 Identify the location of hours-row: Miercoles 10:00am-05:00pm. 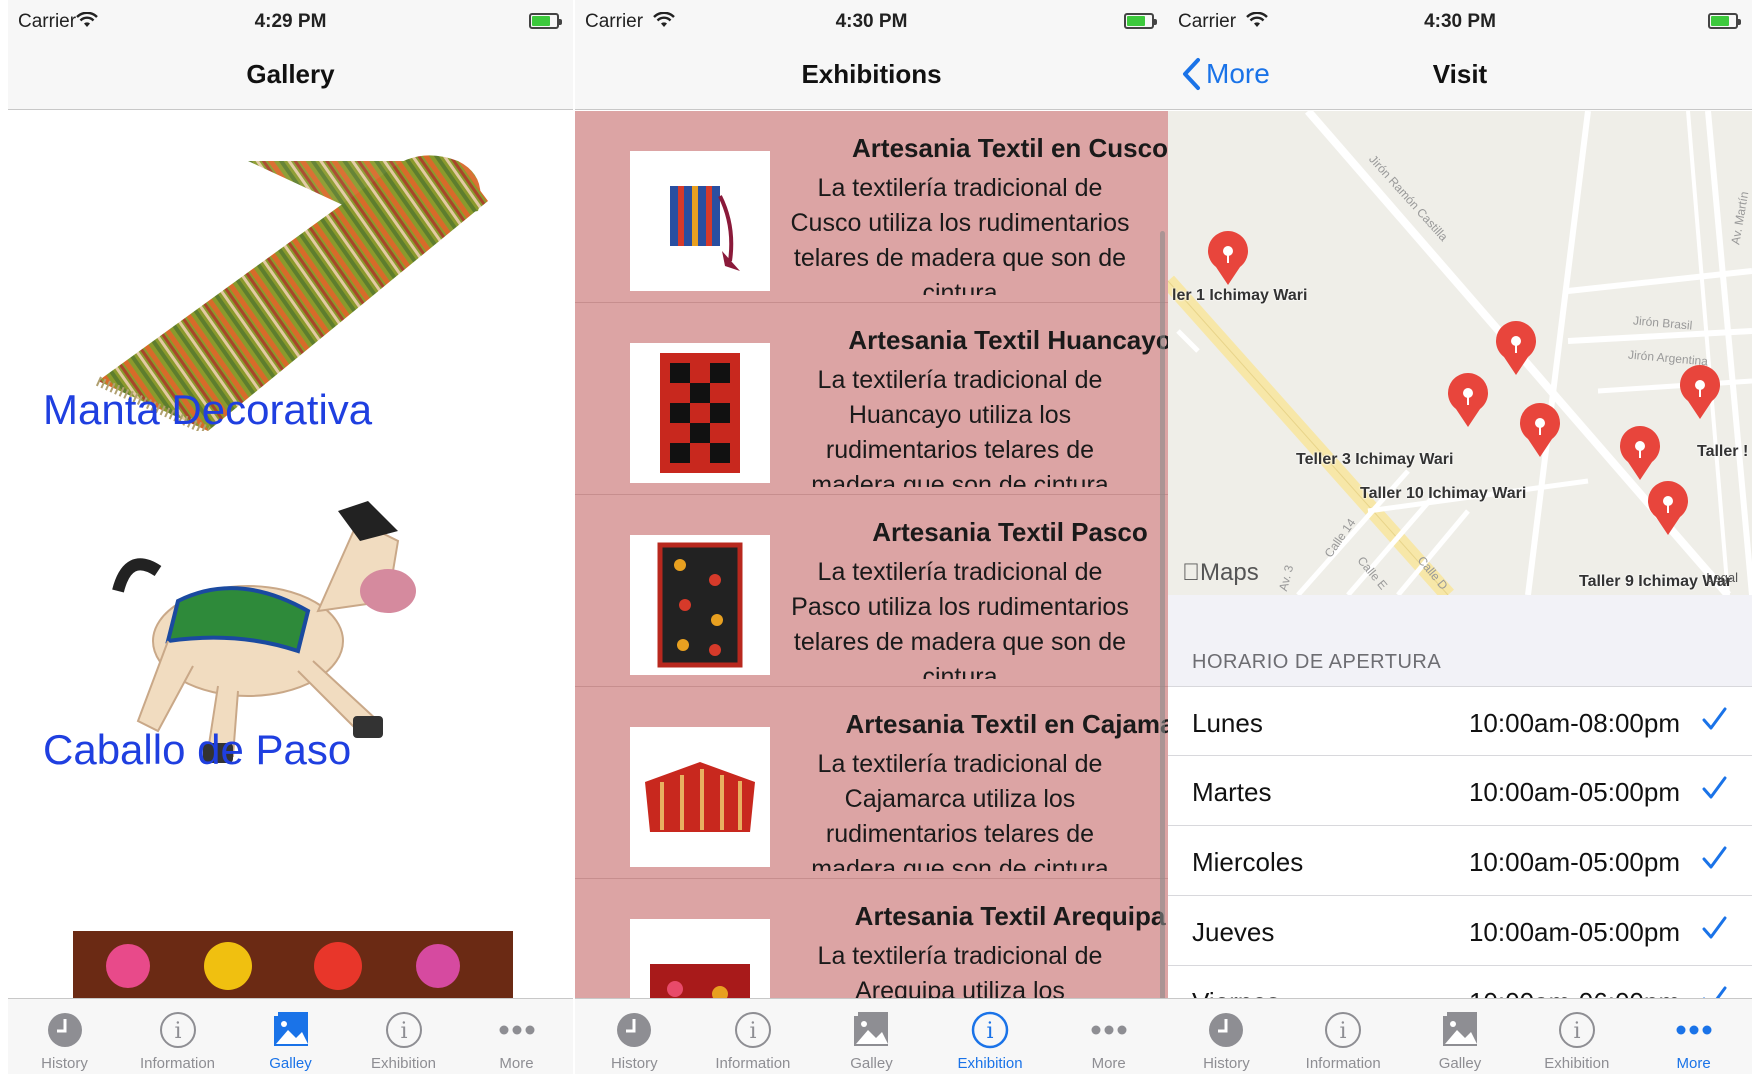
(1460, 861).